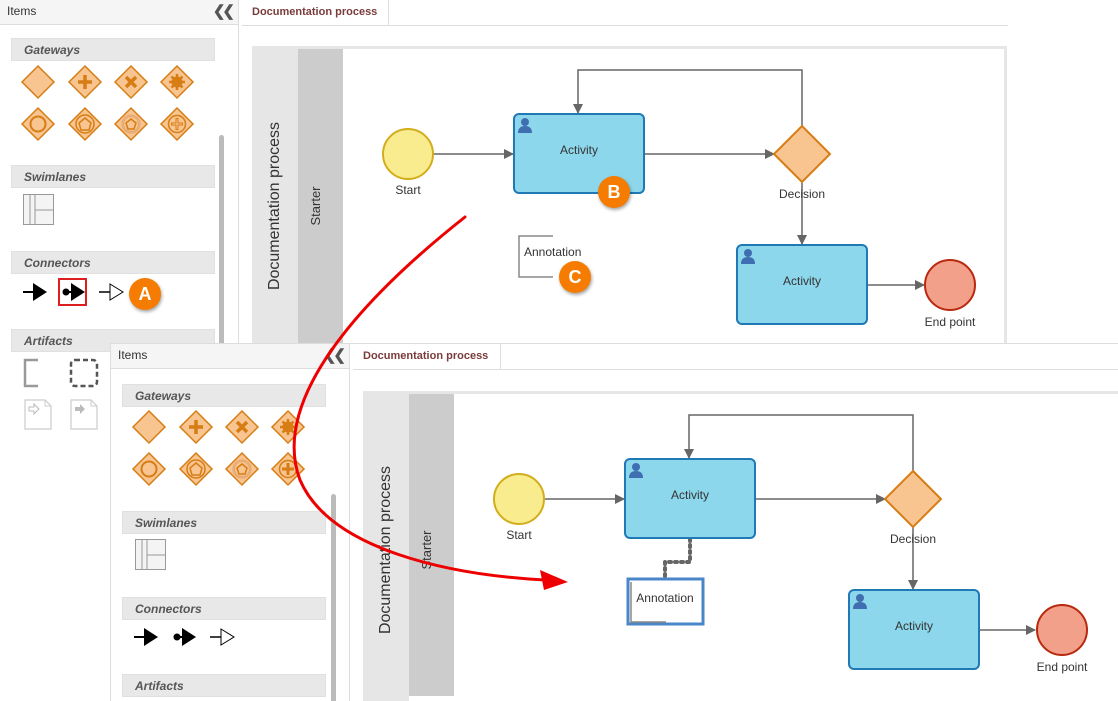 The width and height of the screenshot is (1118, 701). I want to click on annotation-artifact-selected: Annotation, so click(665, 601).